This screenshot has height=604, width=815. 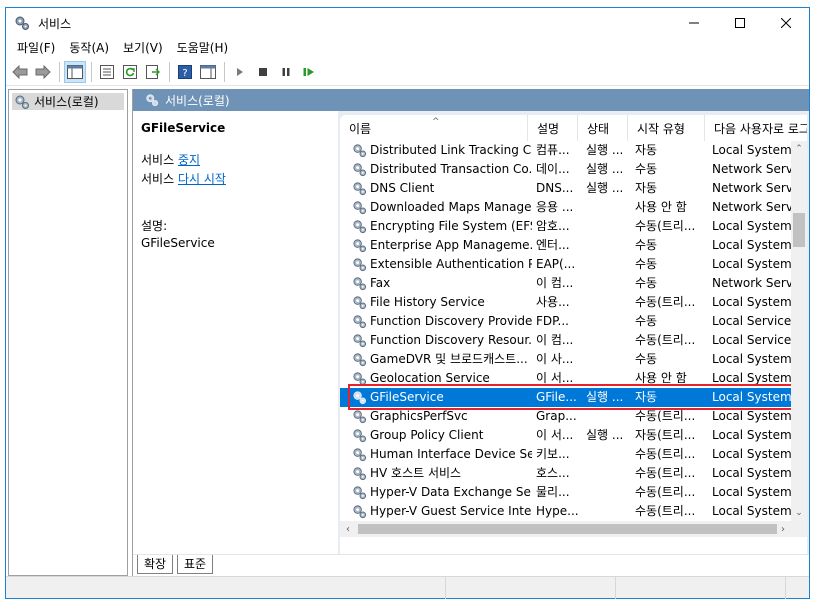 What do you see at coordinates (235, 178) in the screenshot?
I see `restart-service-line: 서비스 다시 시작` at bounding box center [235, 178].